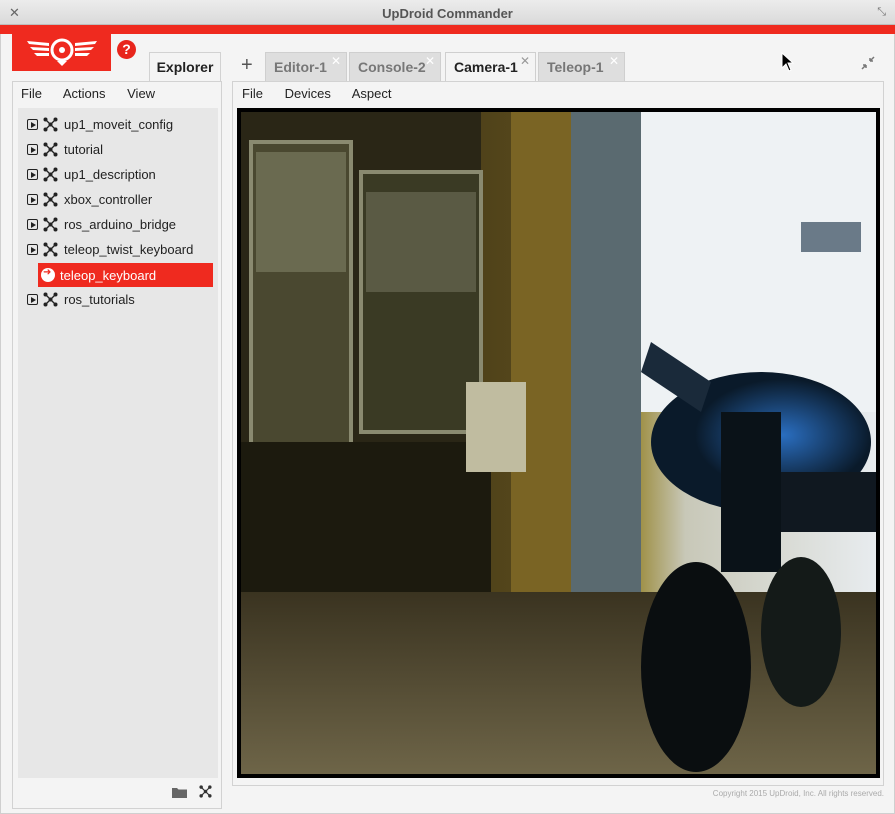 The width and height of the screenshot is (895, 814). What do you see at coordinates (788, 64) in the screenshot?
I see `mouse-cursor-icon` at bounding box center [788, 64].